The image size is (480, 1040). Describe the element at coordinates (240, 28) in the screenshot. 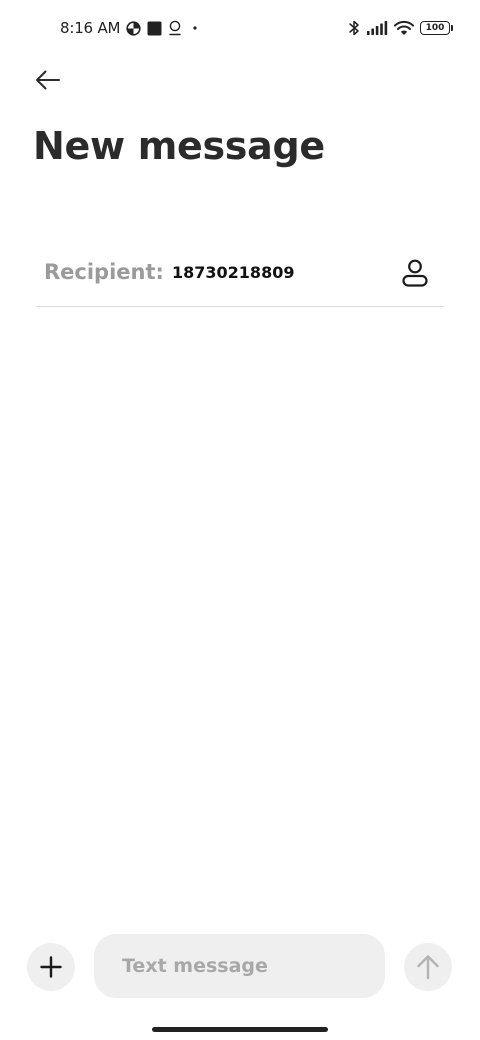

I see `status-bar: 8:16 AM 100` at that location.